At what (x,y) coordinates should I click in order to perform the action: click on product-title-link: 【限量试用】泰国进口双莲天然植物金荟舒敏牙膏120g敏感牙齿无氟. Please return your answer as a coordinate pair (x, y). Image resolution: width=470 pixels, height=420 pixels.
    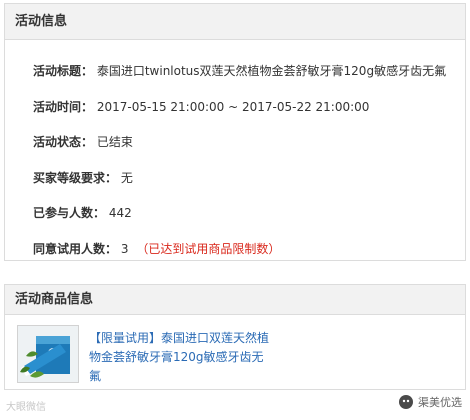
    Looking at the image, I should click on (179, 357).